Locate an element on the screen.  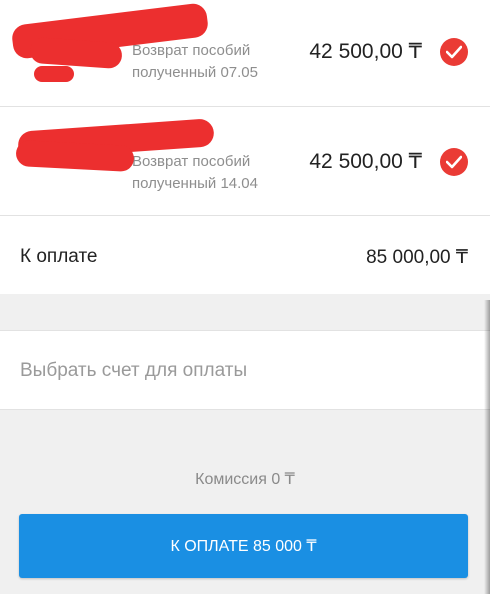
total-value: 85 000,00 ₸ is located at coordinates (417, 257).